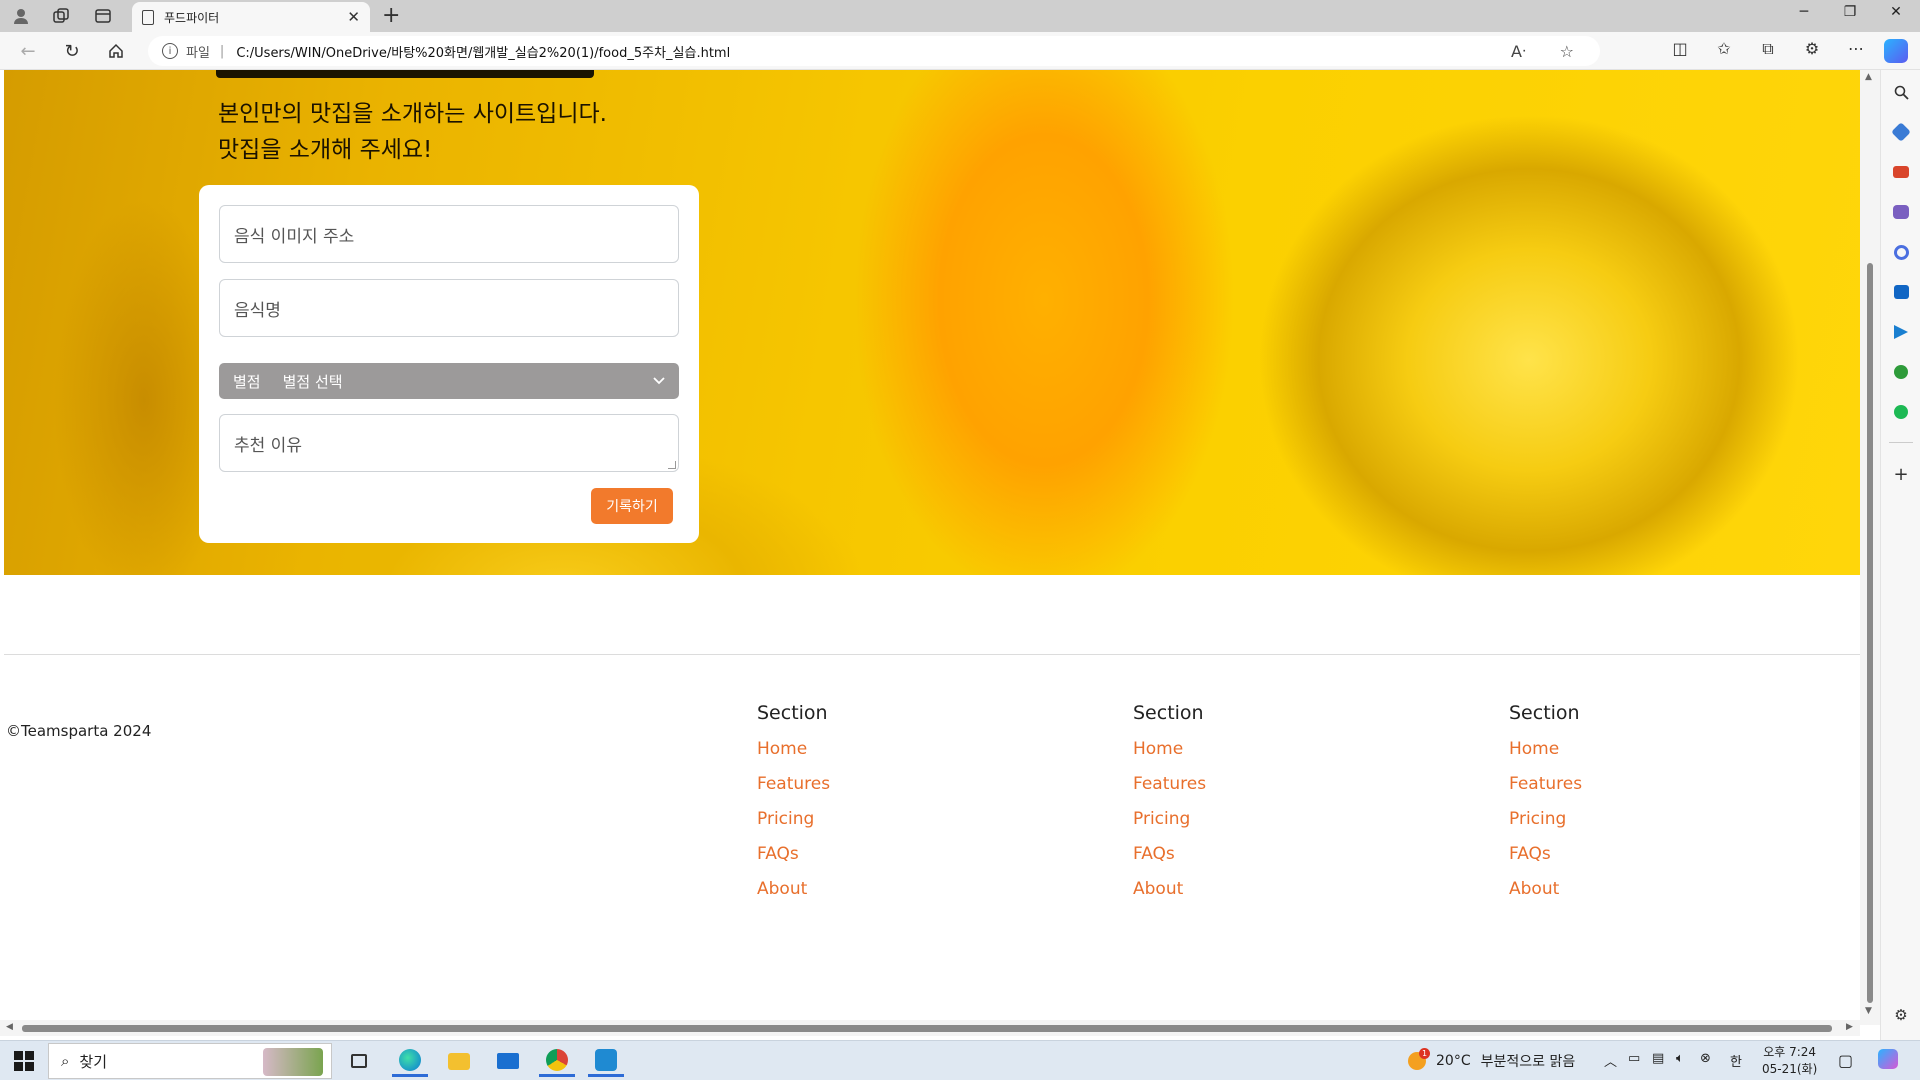  I want to click on microsoft-365-icon, so click(1901, 252).